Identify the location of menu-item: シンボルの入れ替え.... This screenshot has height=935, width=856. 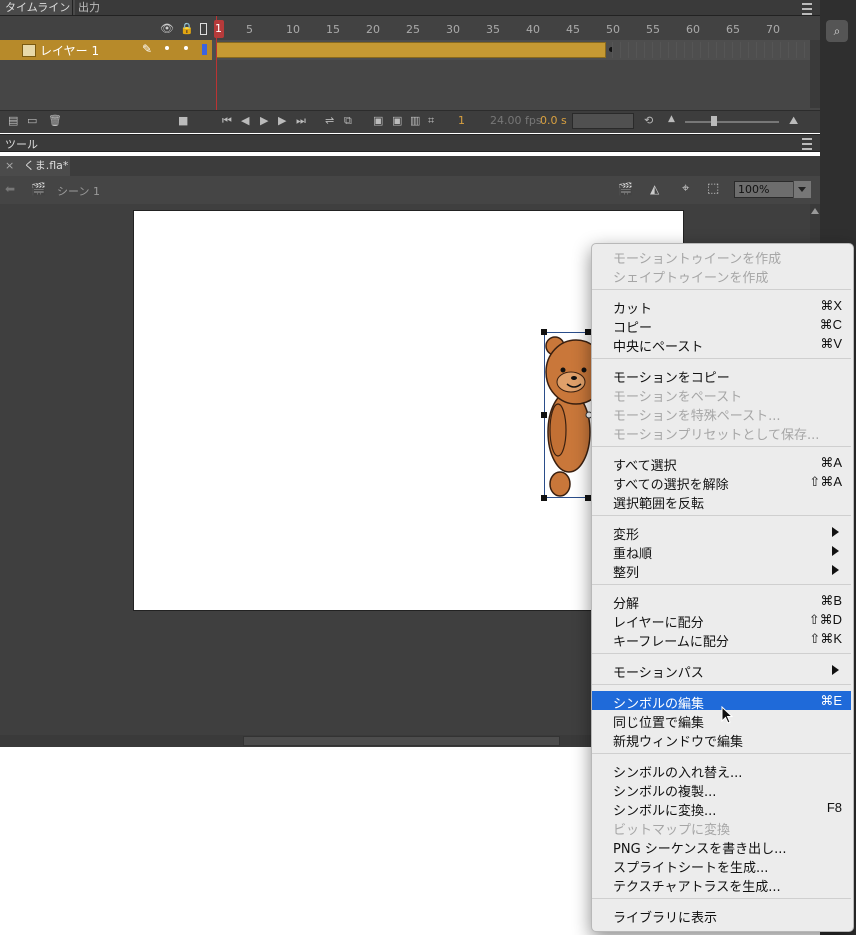
(721, 770).